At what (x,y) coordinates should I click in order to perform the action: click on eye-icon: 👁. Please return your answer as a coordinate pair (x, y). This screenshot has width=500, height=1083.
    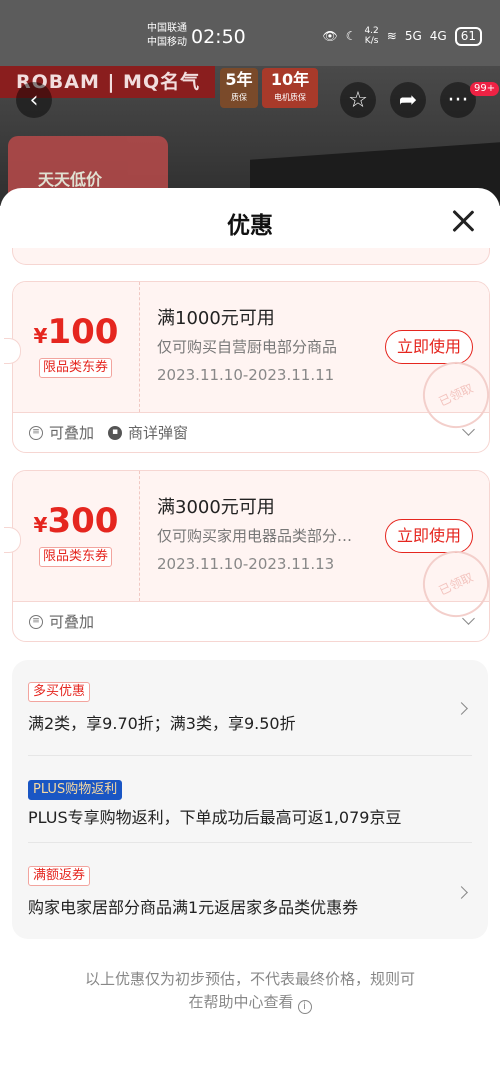
    Looking at the image, I should click on (330, 36).